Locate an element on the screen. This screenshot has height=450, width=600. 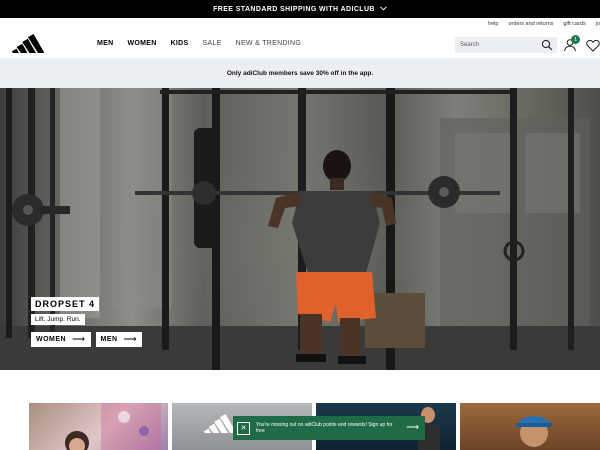
main-nav: MEN WOMEN KIDS SALE NEW & TRENDING is located at coordinates (206, 43).